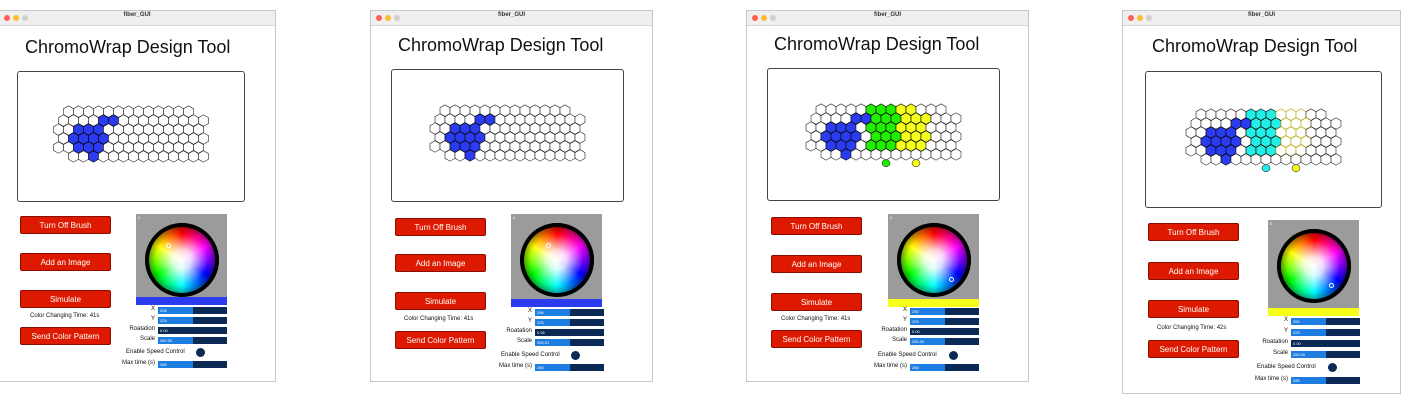  I want to click on slider-track: 260.00, so click(192, 340).